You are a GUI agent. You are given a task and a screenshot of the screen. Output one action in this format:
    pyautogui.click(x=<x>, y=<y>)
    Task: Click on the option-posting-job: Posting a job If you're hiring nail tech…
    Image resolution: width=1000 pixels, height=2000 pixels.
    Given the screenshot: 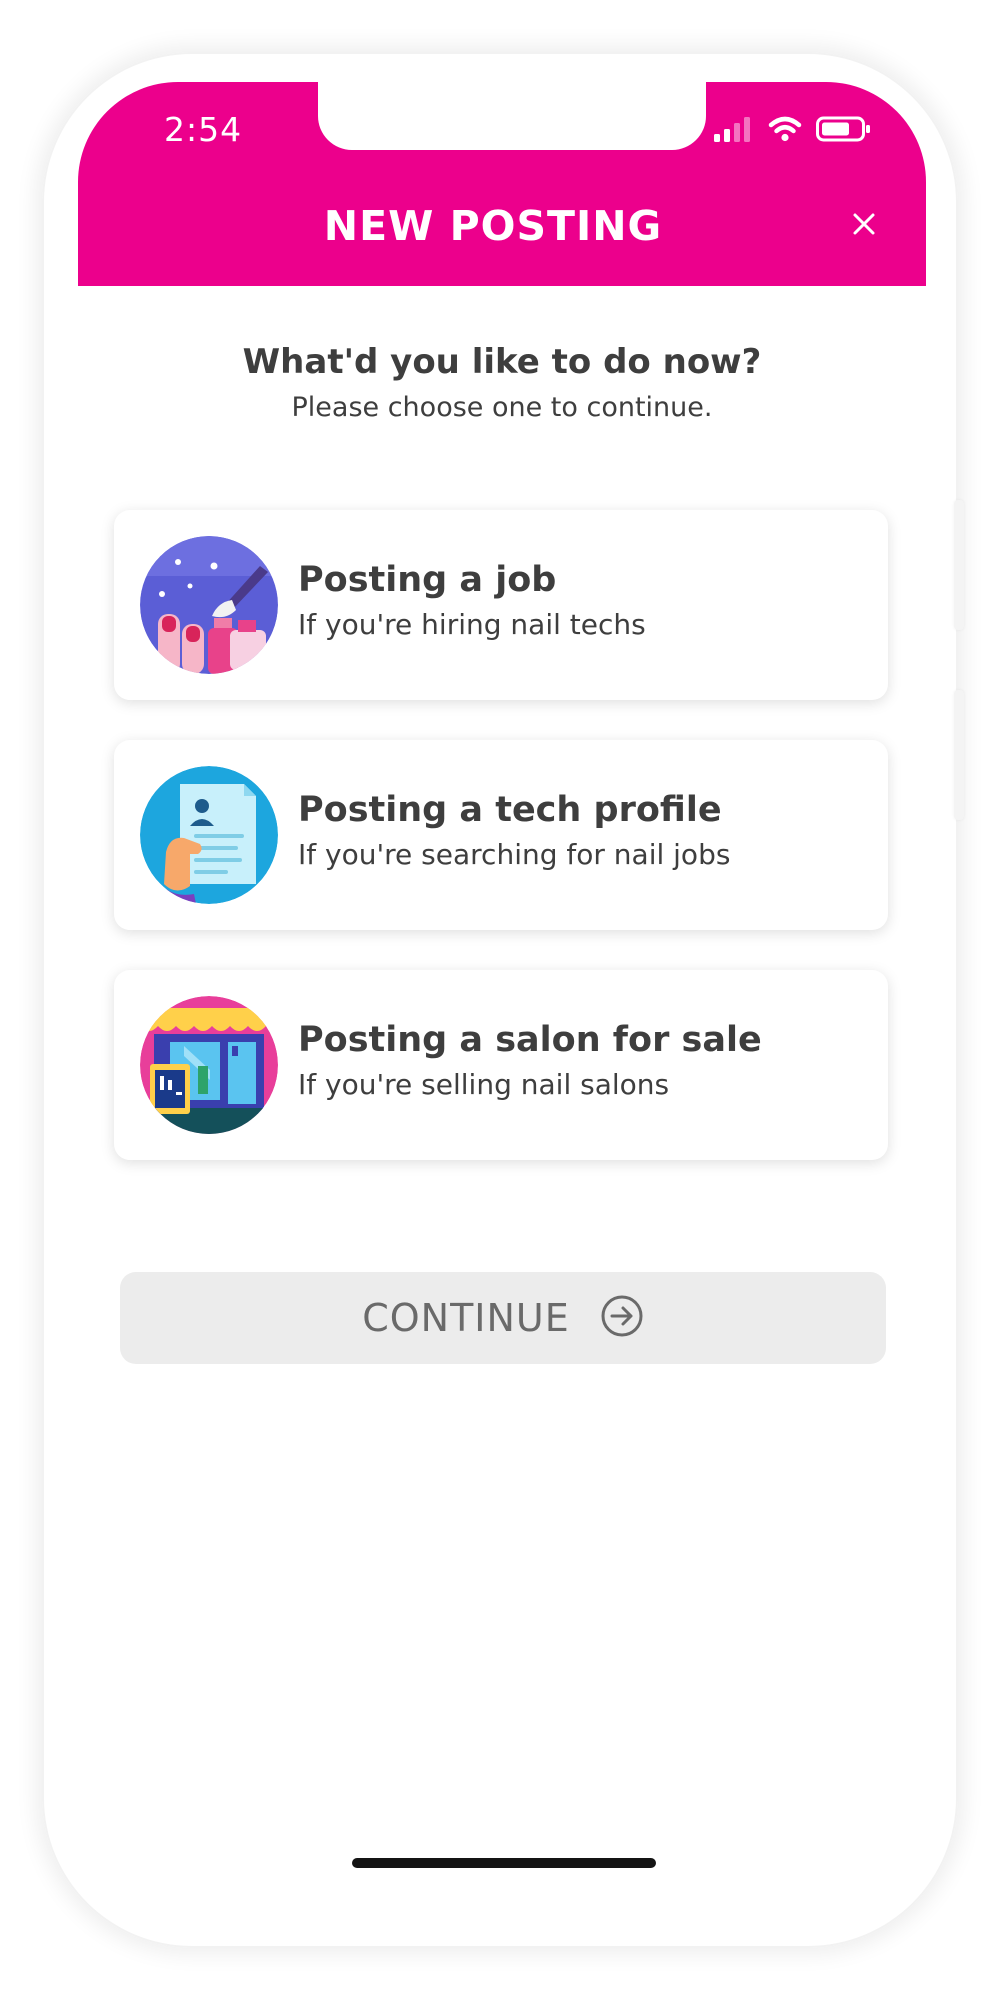 What is the action you would take?
    pyautogui.click(x=501, y=605)
    